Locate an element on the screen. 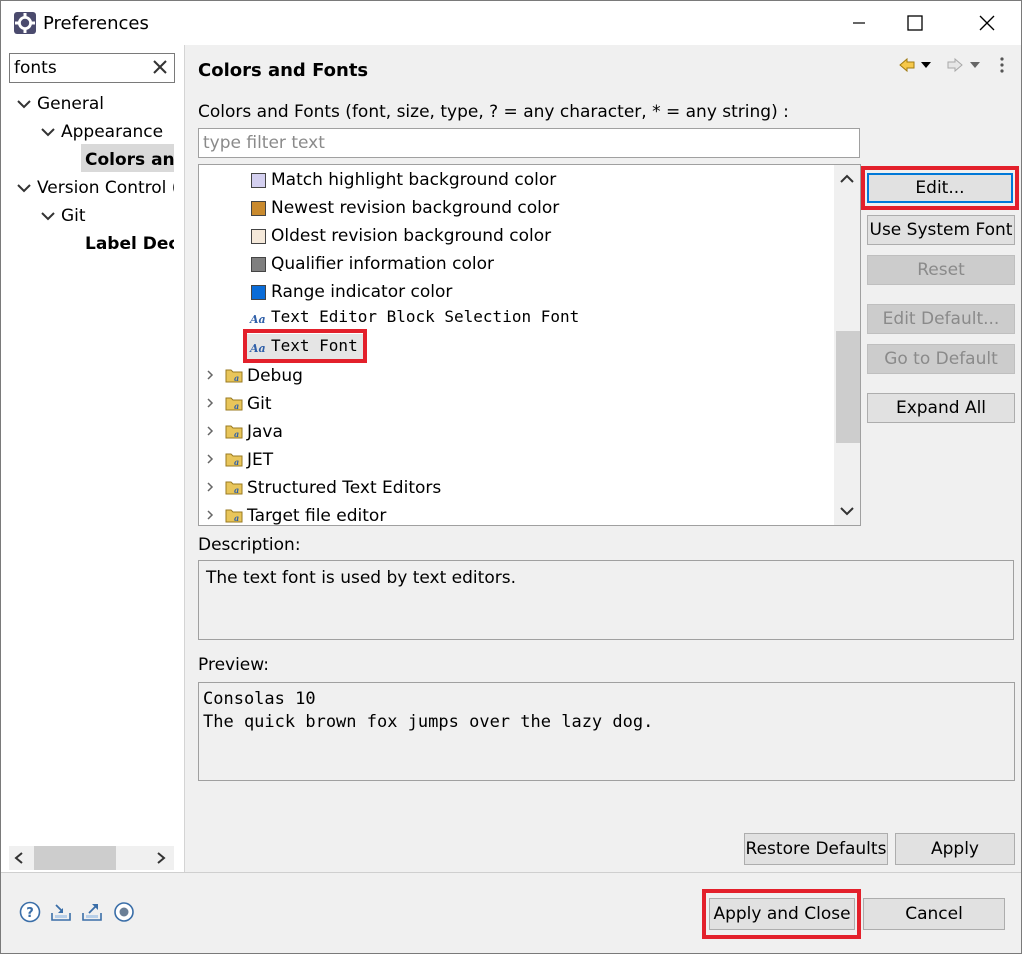 This screenshot has width=1022, height=954. apply-and-close-button: Apply and Close is located at coordinates (782, 914).